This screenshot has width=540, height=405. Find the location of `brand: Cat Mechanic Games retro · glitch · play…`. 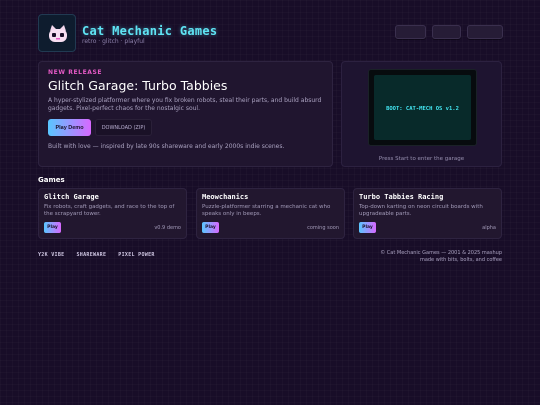

brand: Cat Mechanic Games retro · glitch · play… is located at coordinates (149, 34).